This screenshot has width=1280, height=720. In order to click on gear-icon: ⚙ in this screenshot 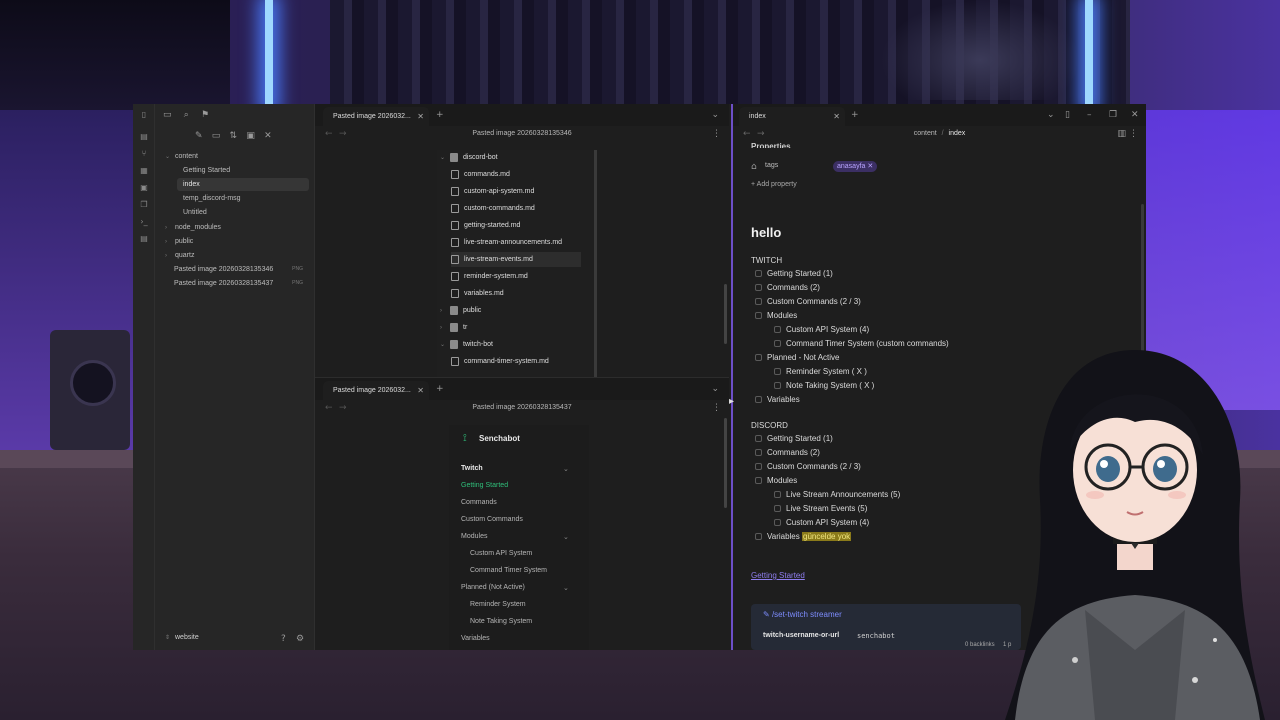, I will do `click(300, 639)`.